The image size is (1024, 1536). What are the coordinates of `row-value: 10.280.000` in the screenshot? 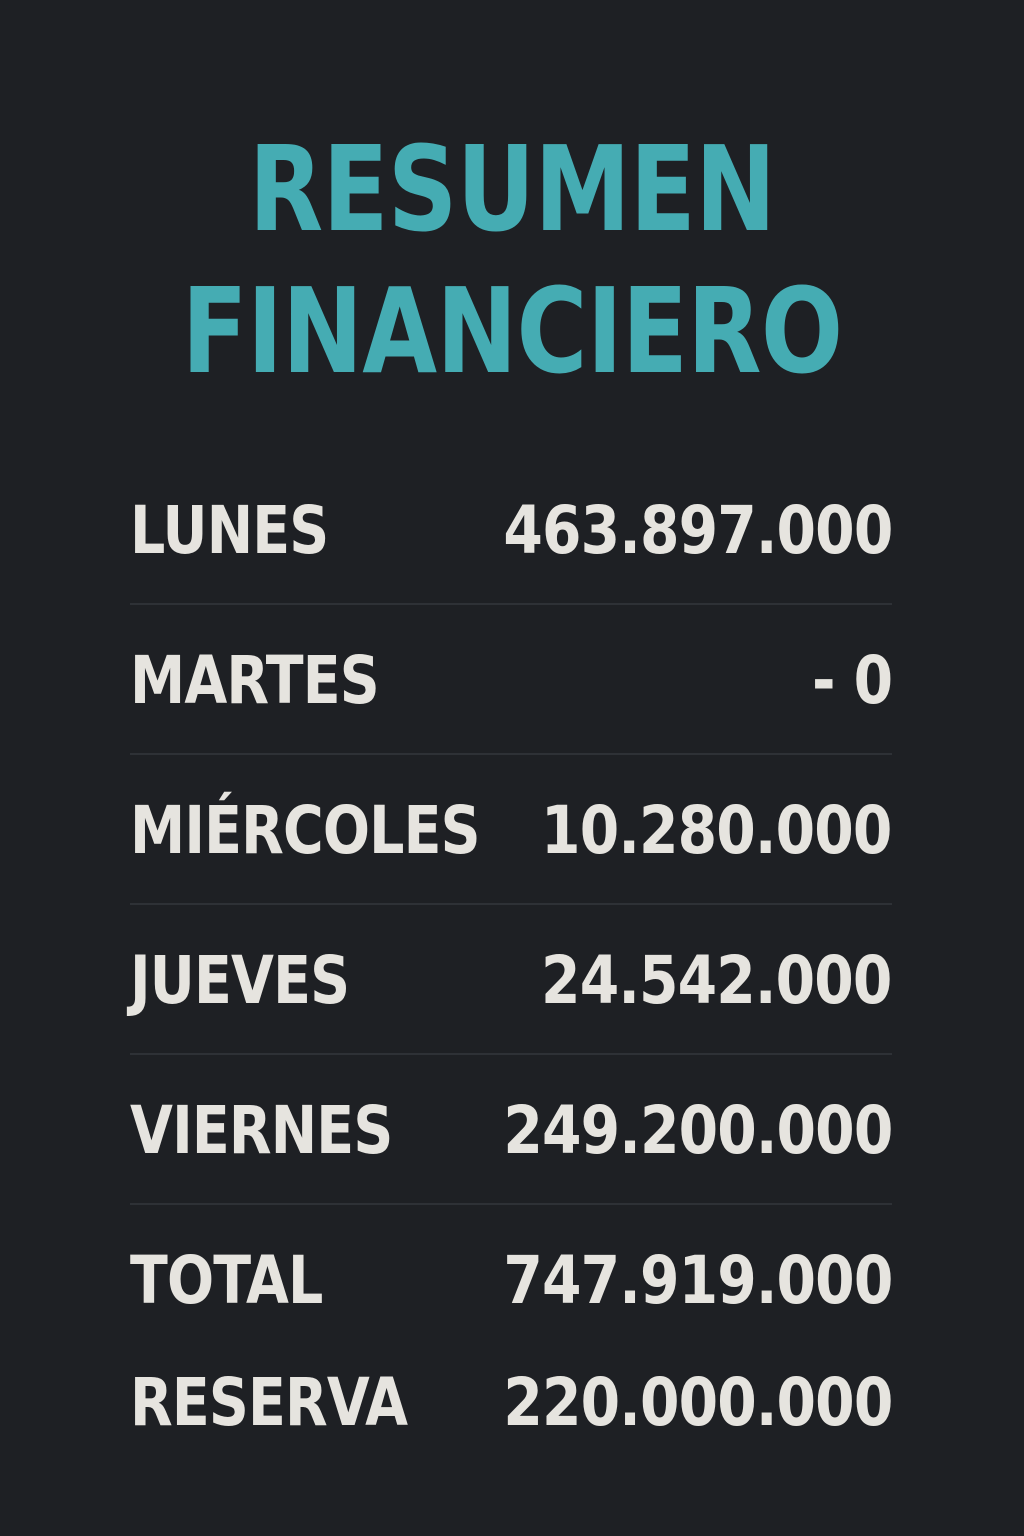 It's located at (717, 830).